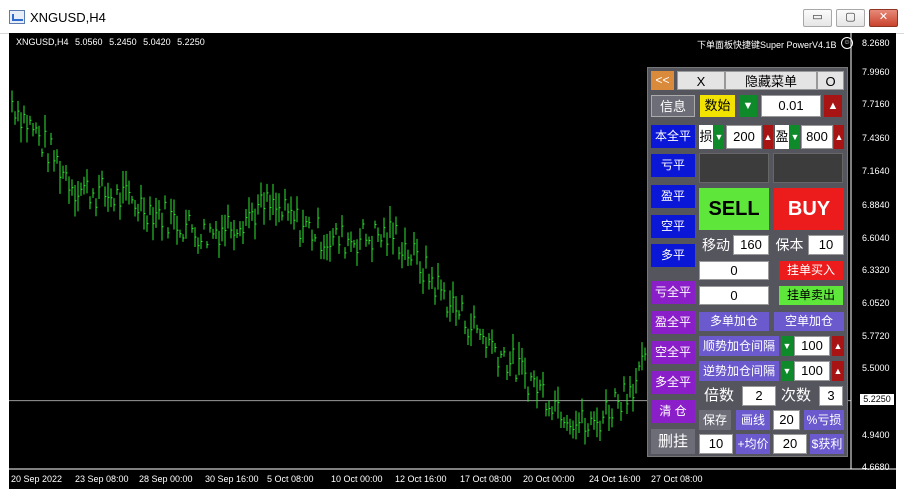 This screenshot has width=904, height=499. Describe the element at coordinates (876, 368) in the screenshot. I see `y-tick-label: 5.5000` at that location.